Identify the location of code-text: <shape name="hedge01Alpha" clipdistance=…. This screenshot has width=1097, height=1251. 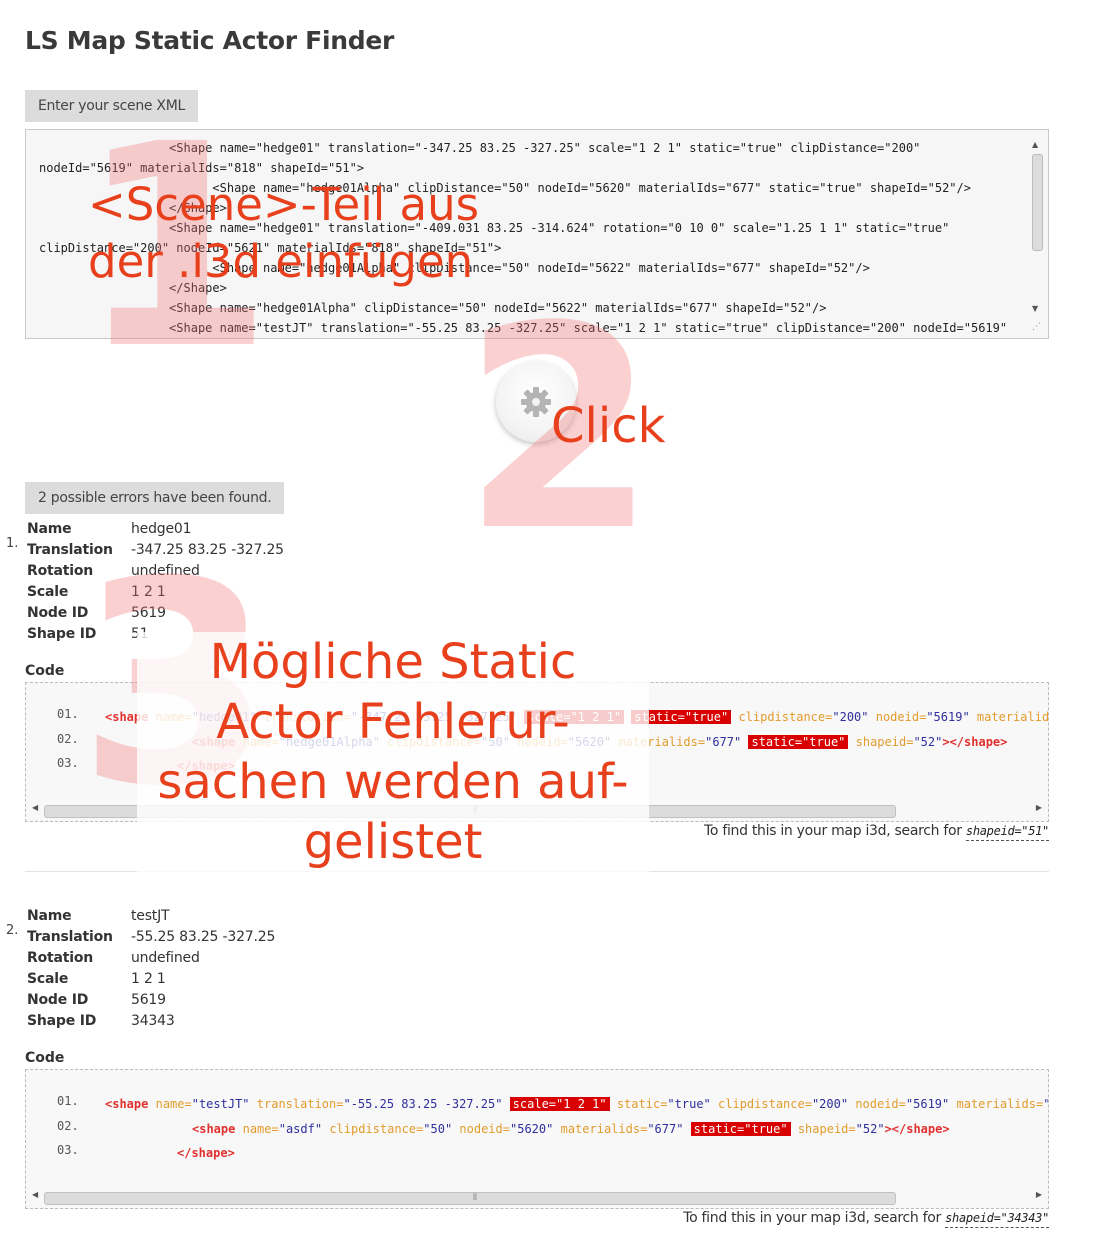
(599, 742).